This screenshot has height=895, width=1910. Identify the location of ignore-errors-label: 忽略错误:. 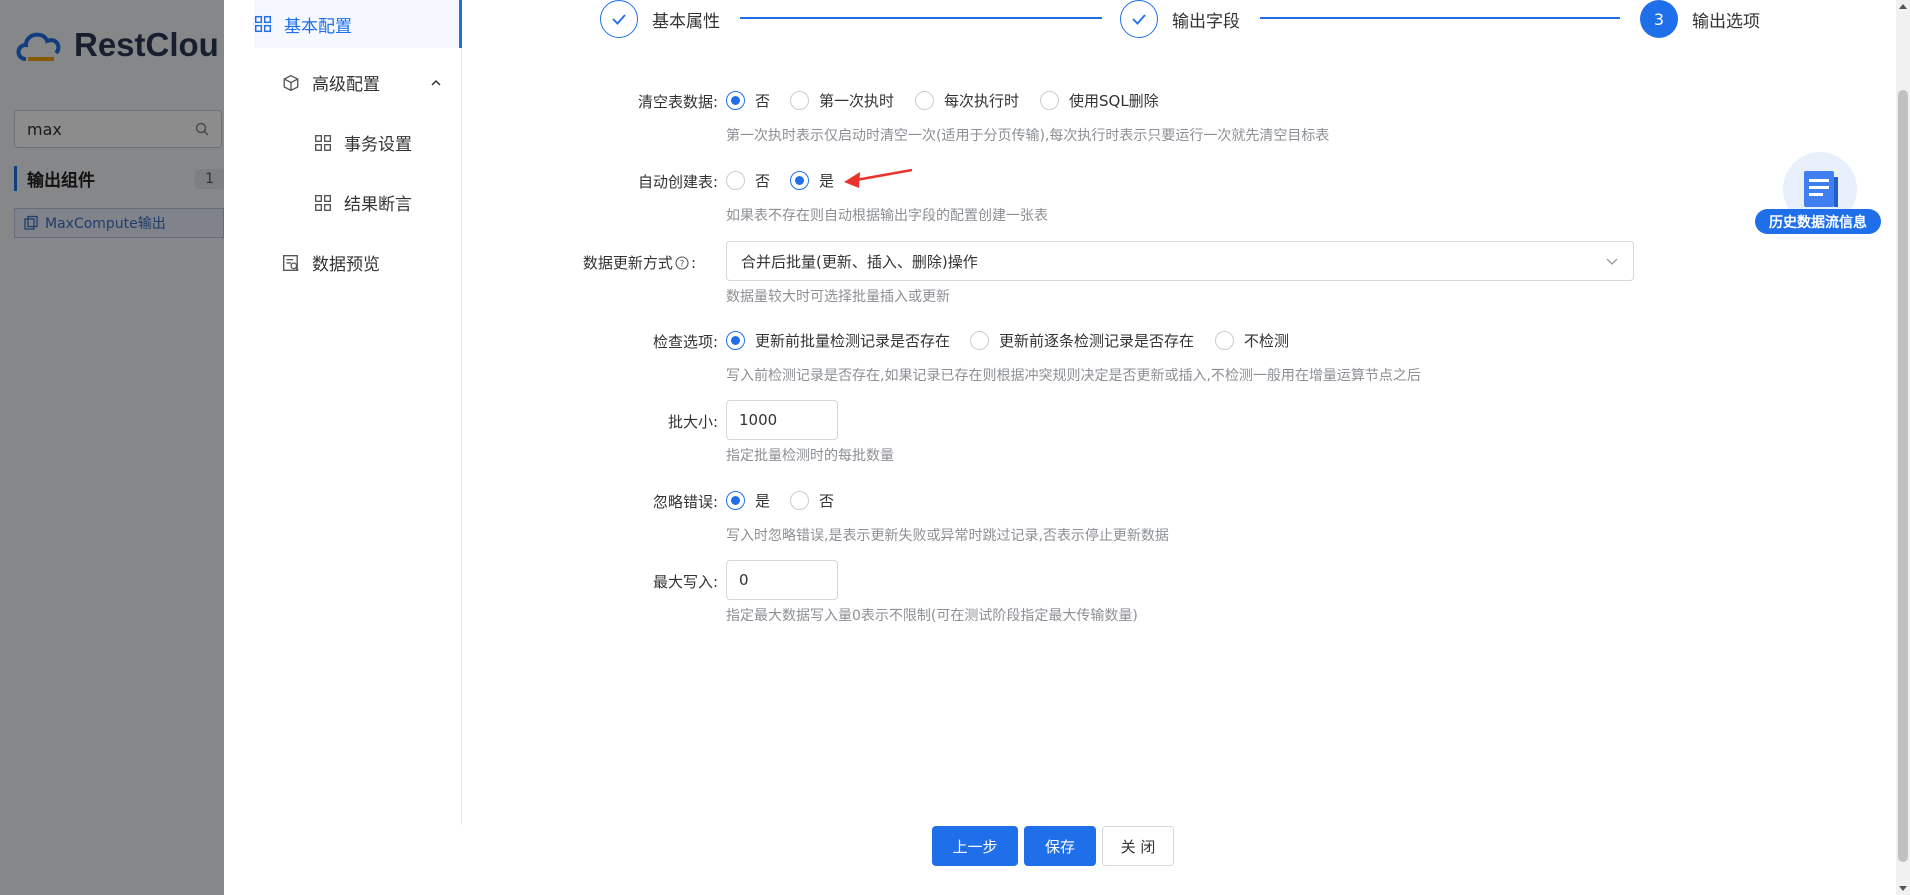
(685, 502).